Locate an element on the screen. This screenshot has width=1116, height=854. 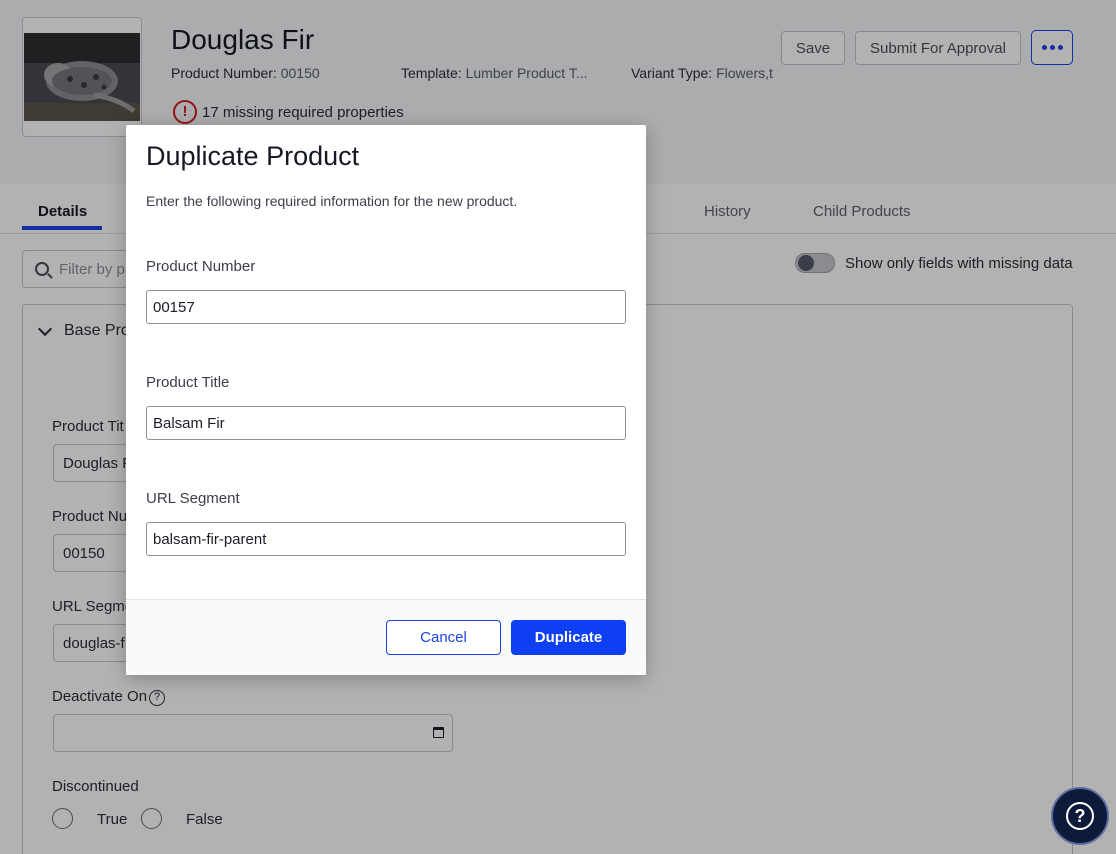
help-button: ? is located at coordinates (1080, 816).